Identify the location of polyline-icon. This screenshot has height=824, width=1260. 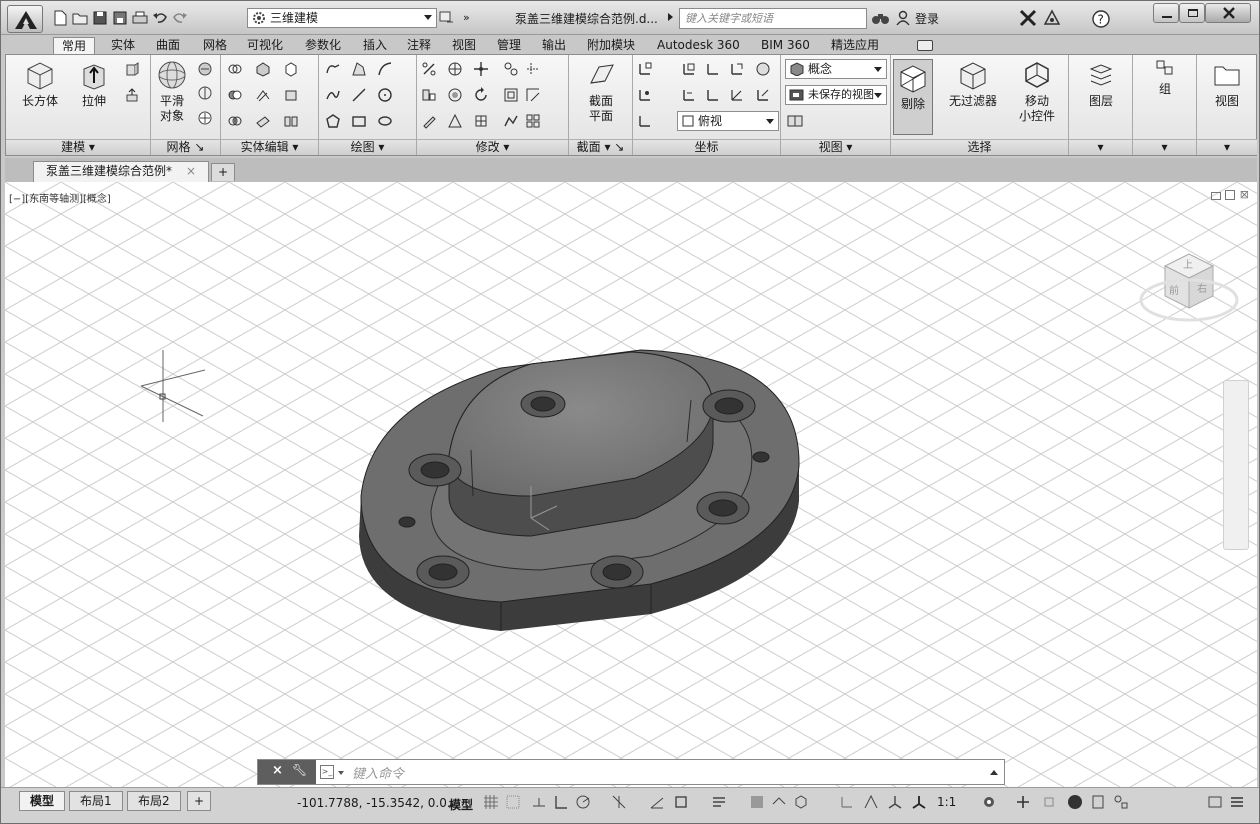
(333, 69).